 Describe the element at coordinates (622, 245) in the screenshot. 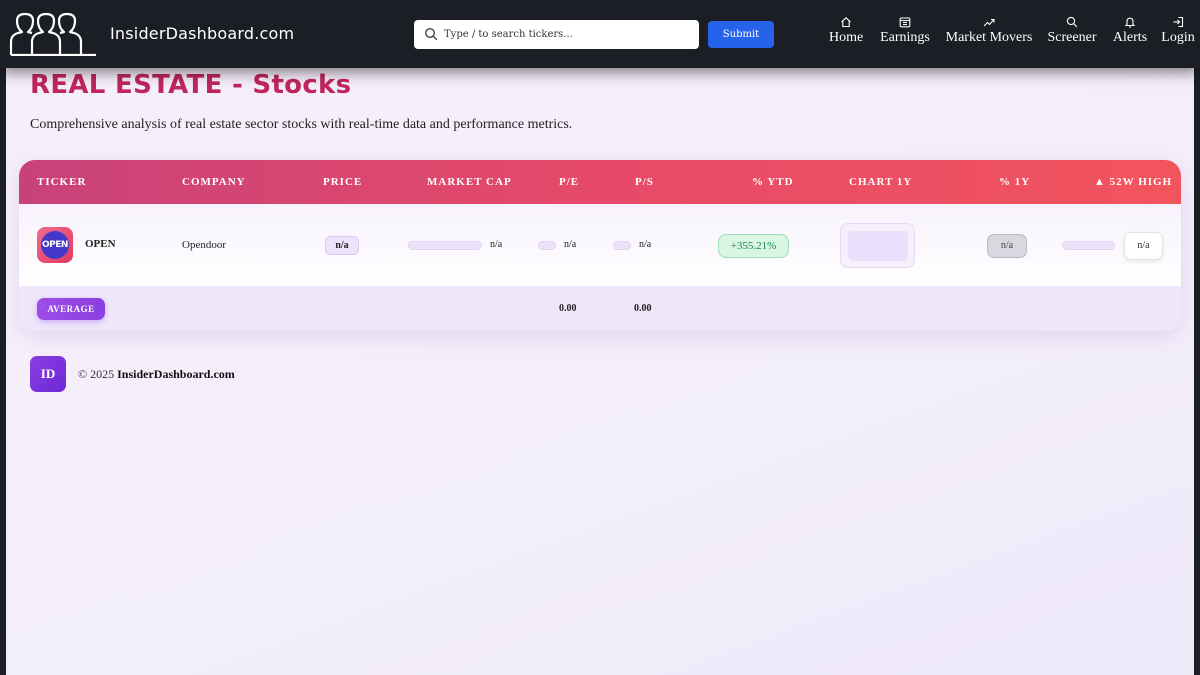

I see `ps-bar` at that location.